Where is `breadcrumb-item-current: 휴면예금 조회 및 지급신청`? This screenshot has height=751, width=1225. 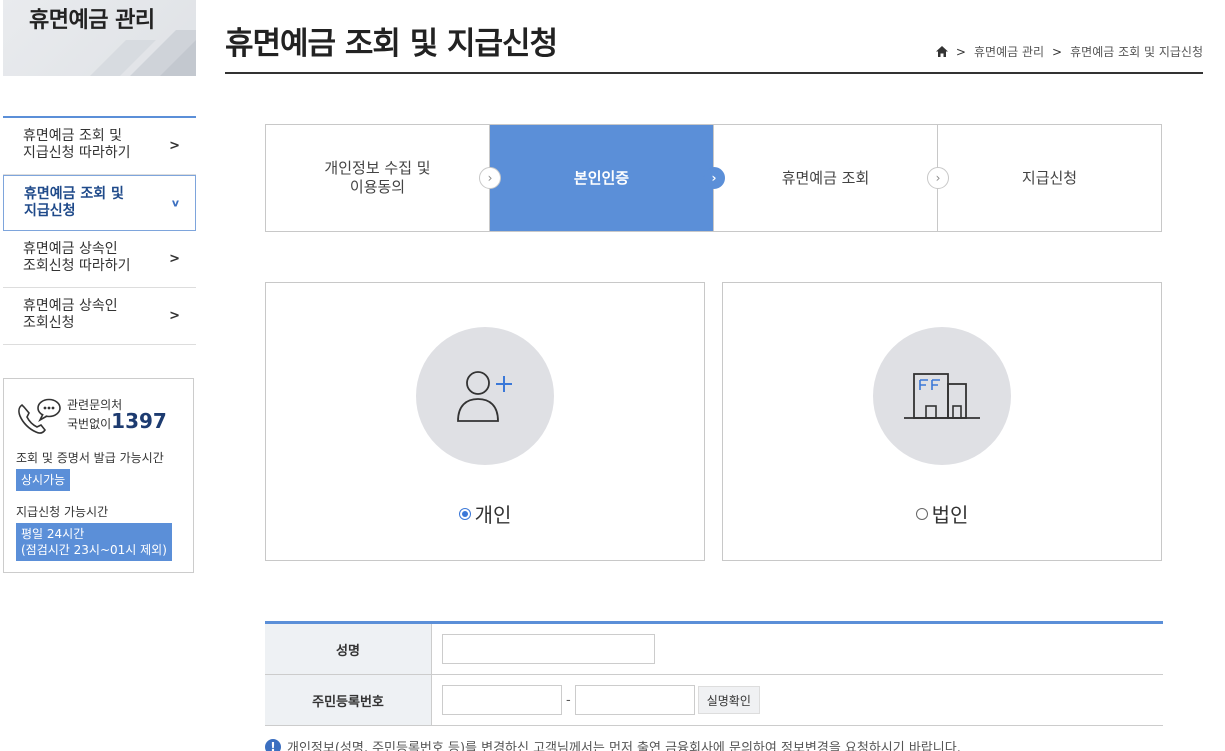 breadcrumb-item-current: 휴면예금 조회 및 지급신청 is located at coordinates (1136, 52).